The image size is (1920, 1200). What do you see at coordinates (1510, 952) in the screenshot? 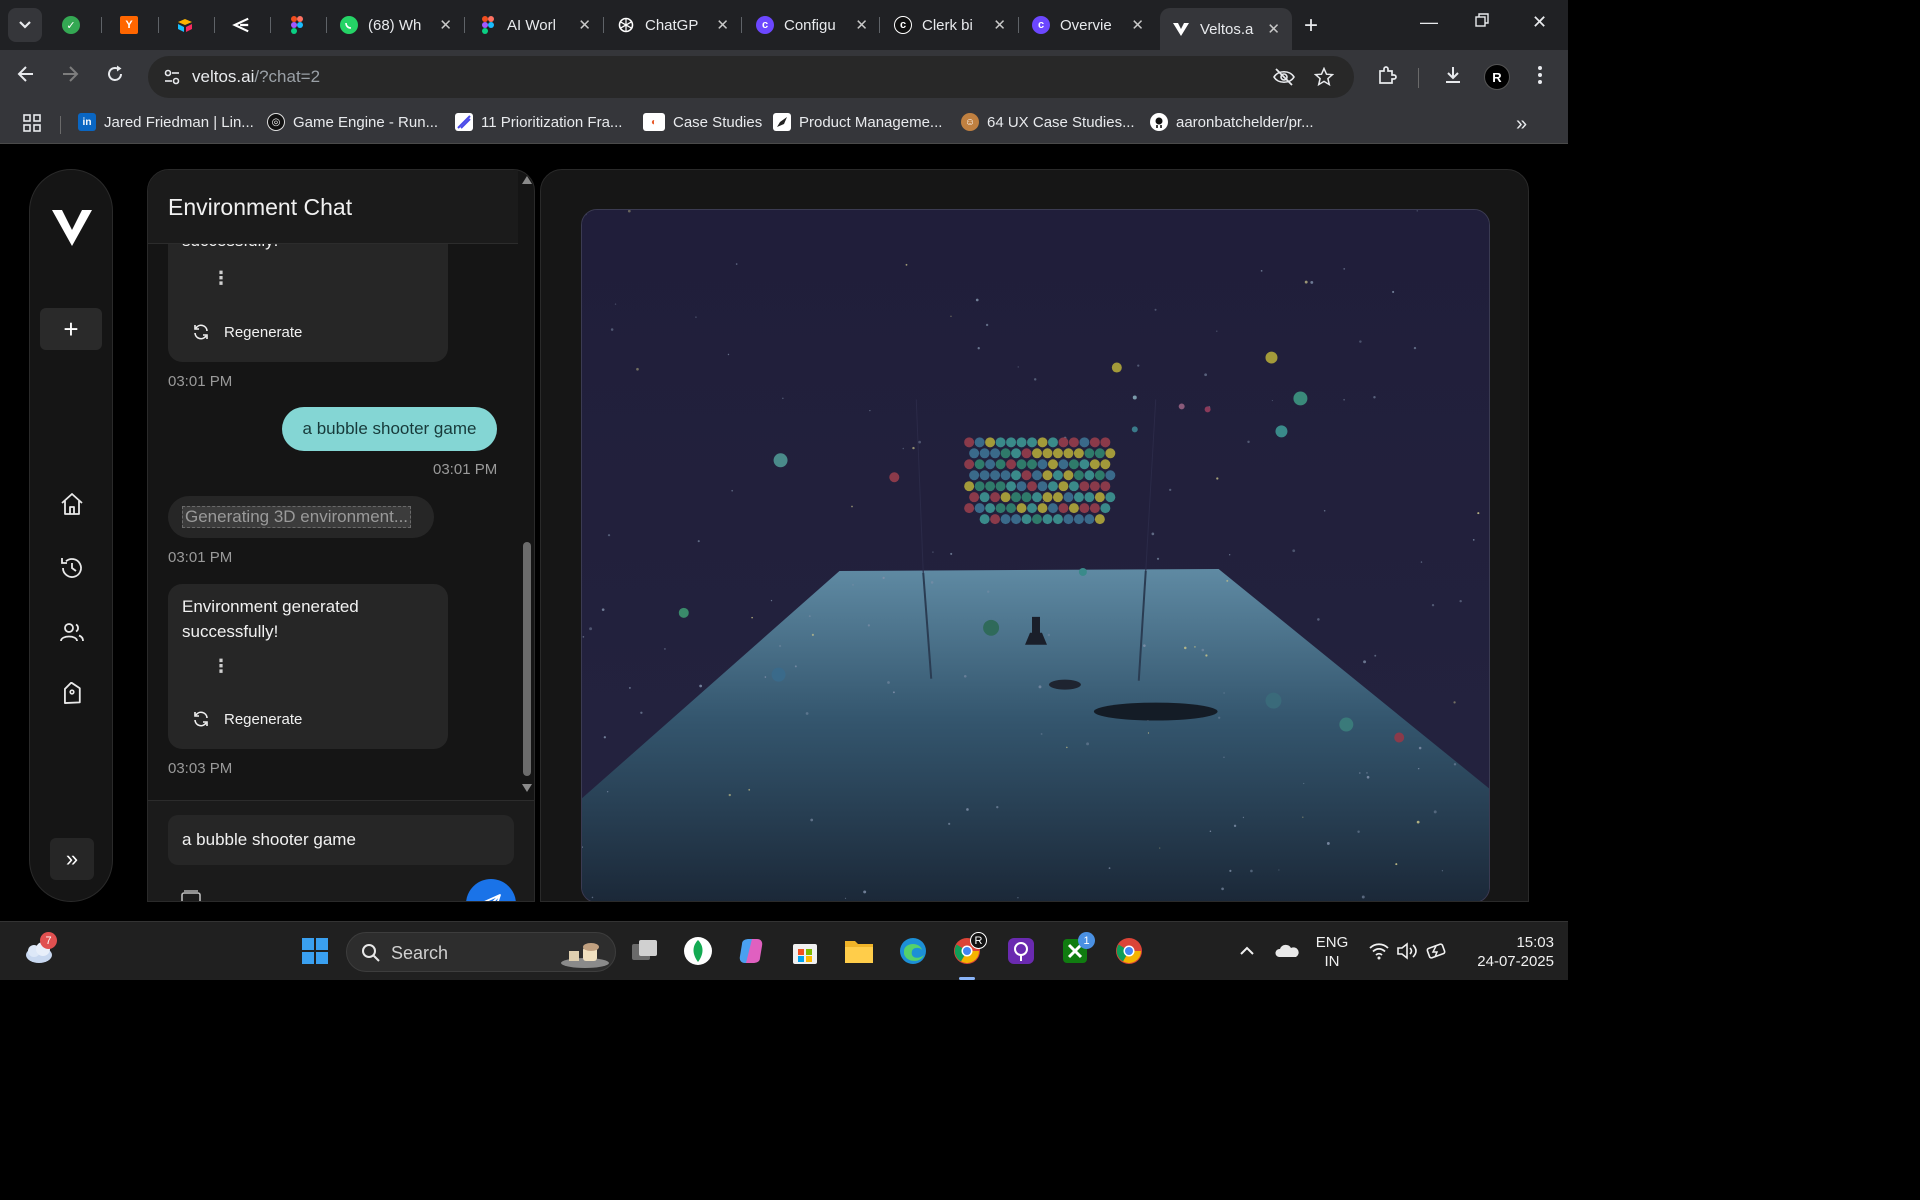
I see `clock: 15:03 24-07-2025` at bounding box center [1510, 952].